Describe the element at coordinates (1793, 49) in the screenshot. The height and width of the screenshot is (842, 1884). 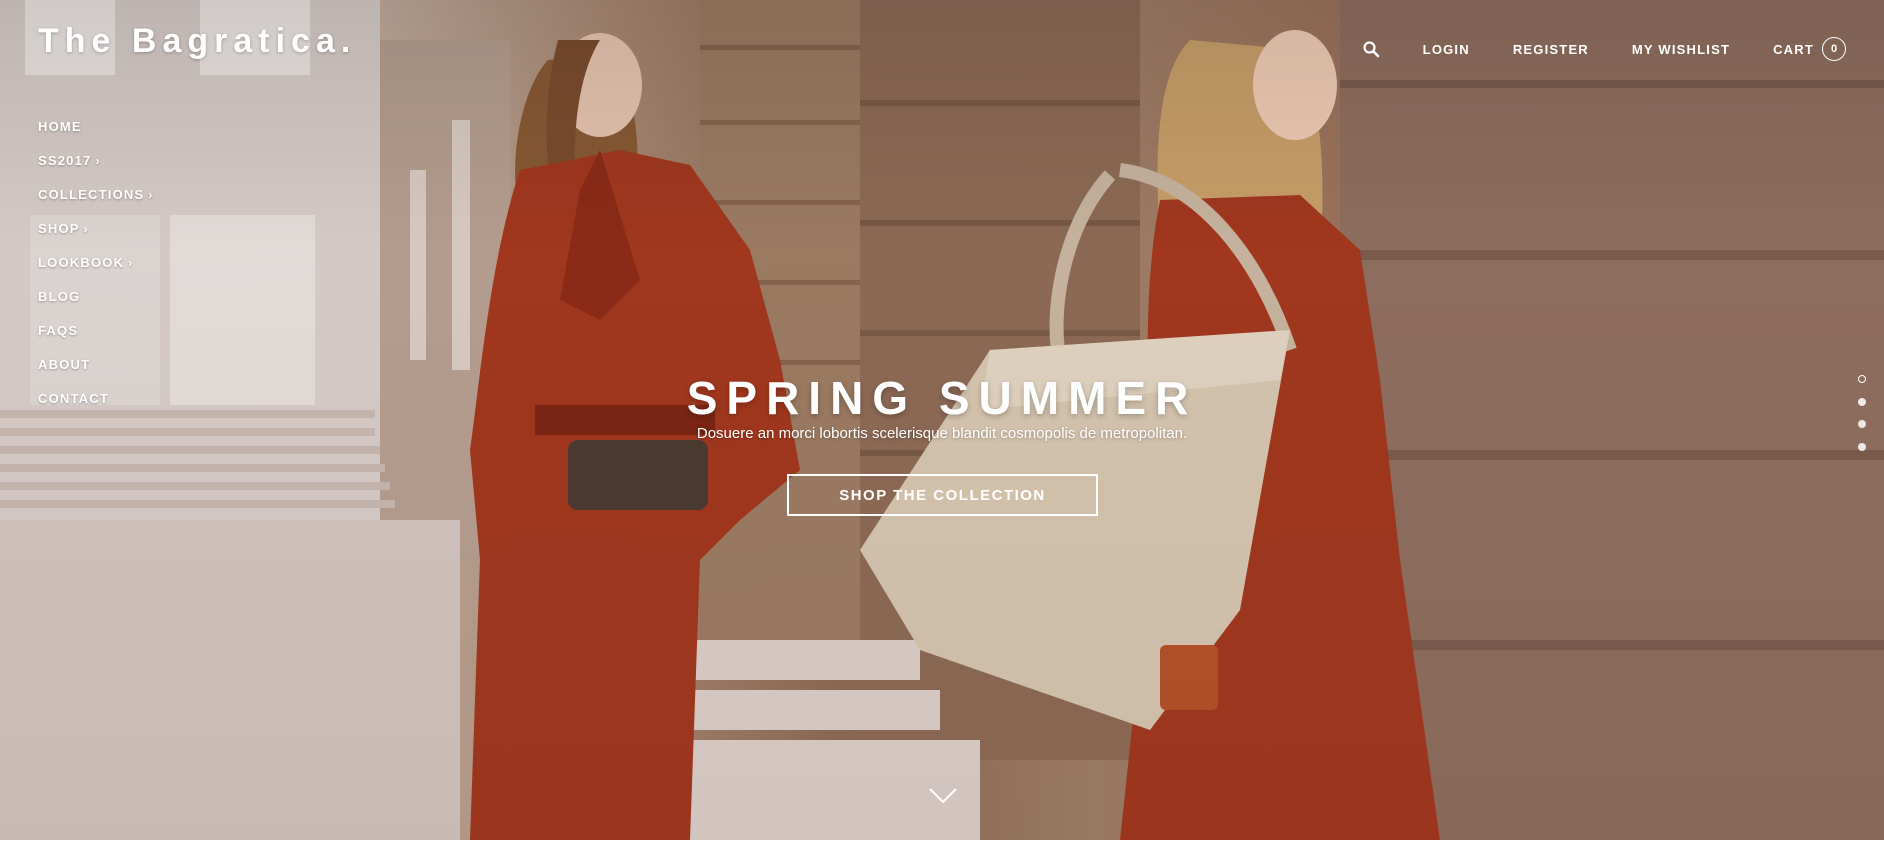
I see `cart-label: CART` at that location.